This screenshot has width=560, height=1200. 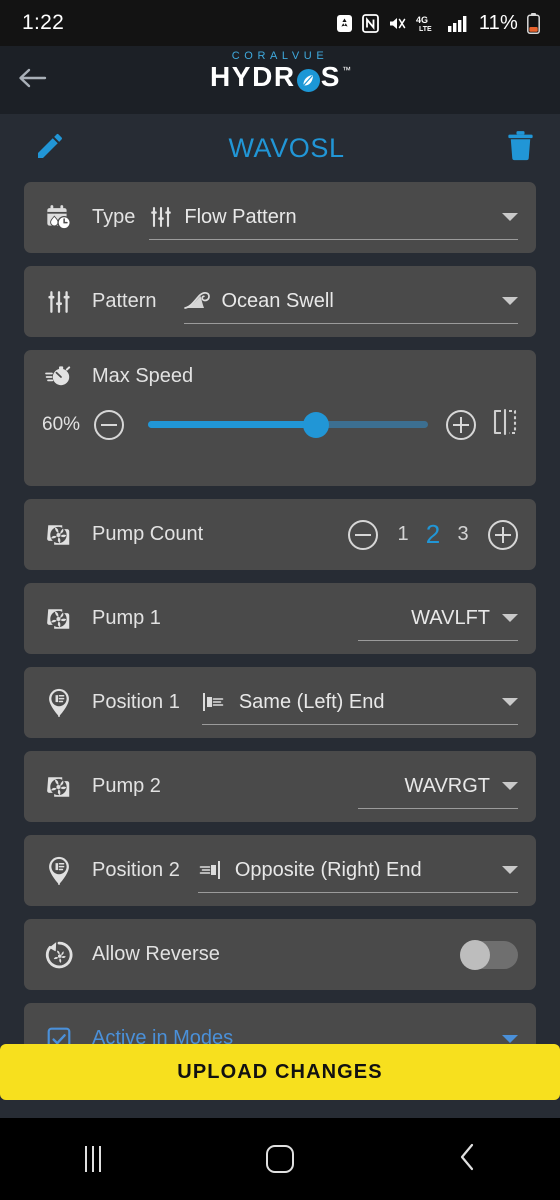 What do you see at coordinates (126, 786) in the screenshot?
I see `row-pump-2-label: Pump 2` at bounding box center [126, 786].